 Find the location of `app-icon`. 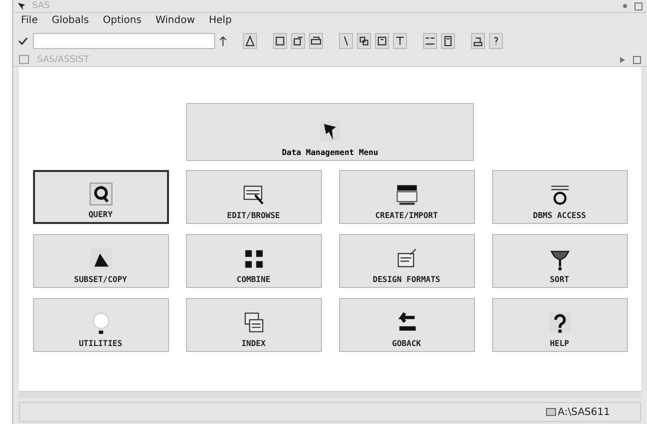

app-icon is located at coordinates (21, 6).